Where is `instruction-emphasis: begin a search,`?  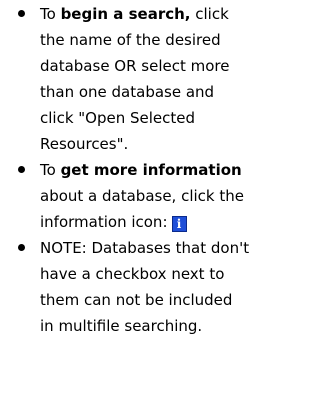
instruction-emphasis: begin a search, is located at coordinates (125, 14).